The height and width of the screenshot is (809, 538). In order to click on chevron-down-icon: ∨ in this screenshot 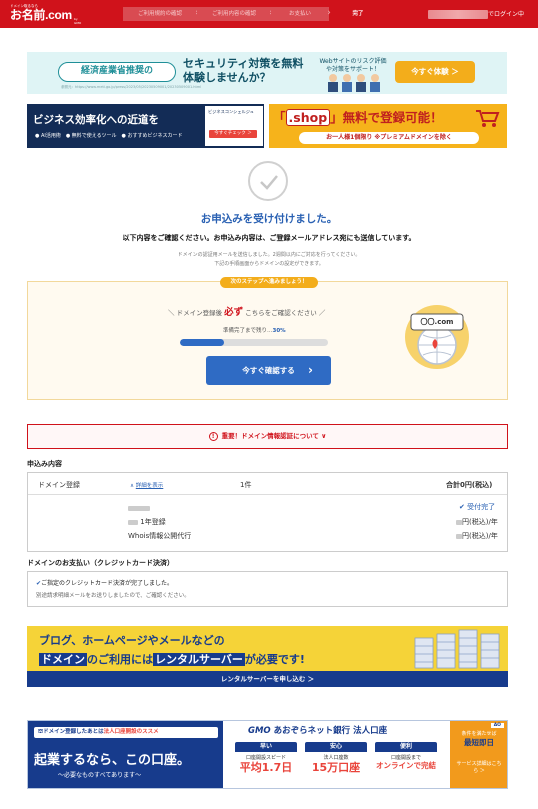, I will do `click(324, 436)`.